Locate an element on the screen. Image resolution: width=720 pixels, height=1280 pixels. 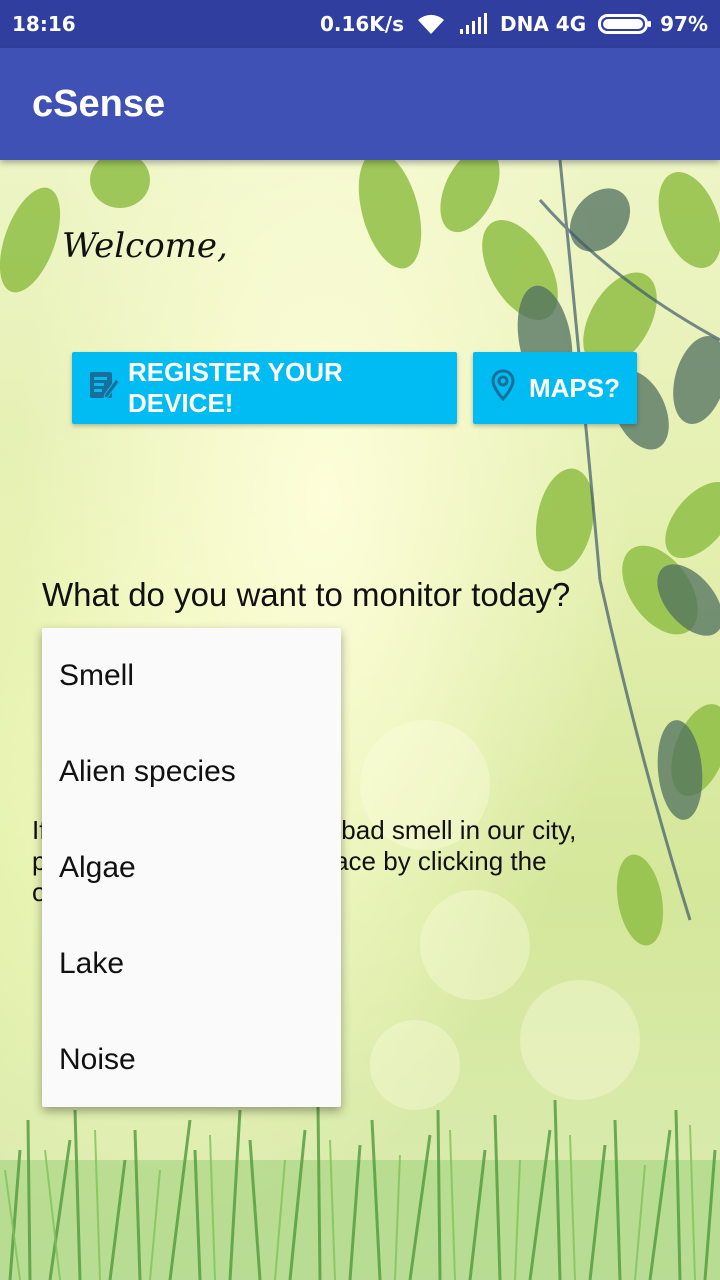
app-bar: cSense is located at coordinates (360, 104).